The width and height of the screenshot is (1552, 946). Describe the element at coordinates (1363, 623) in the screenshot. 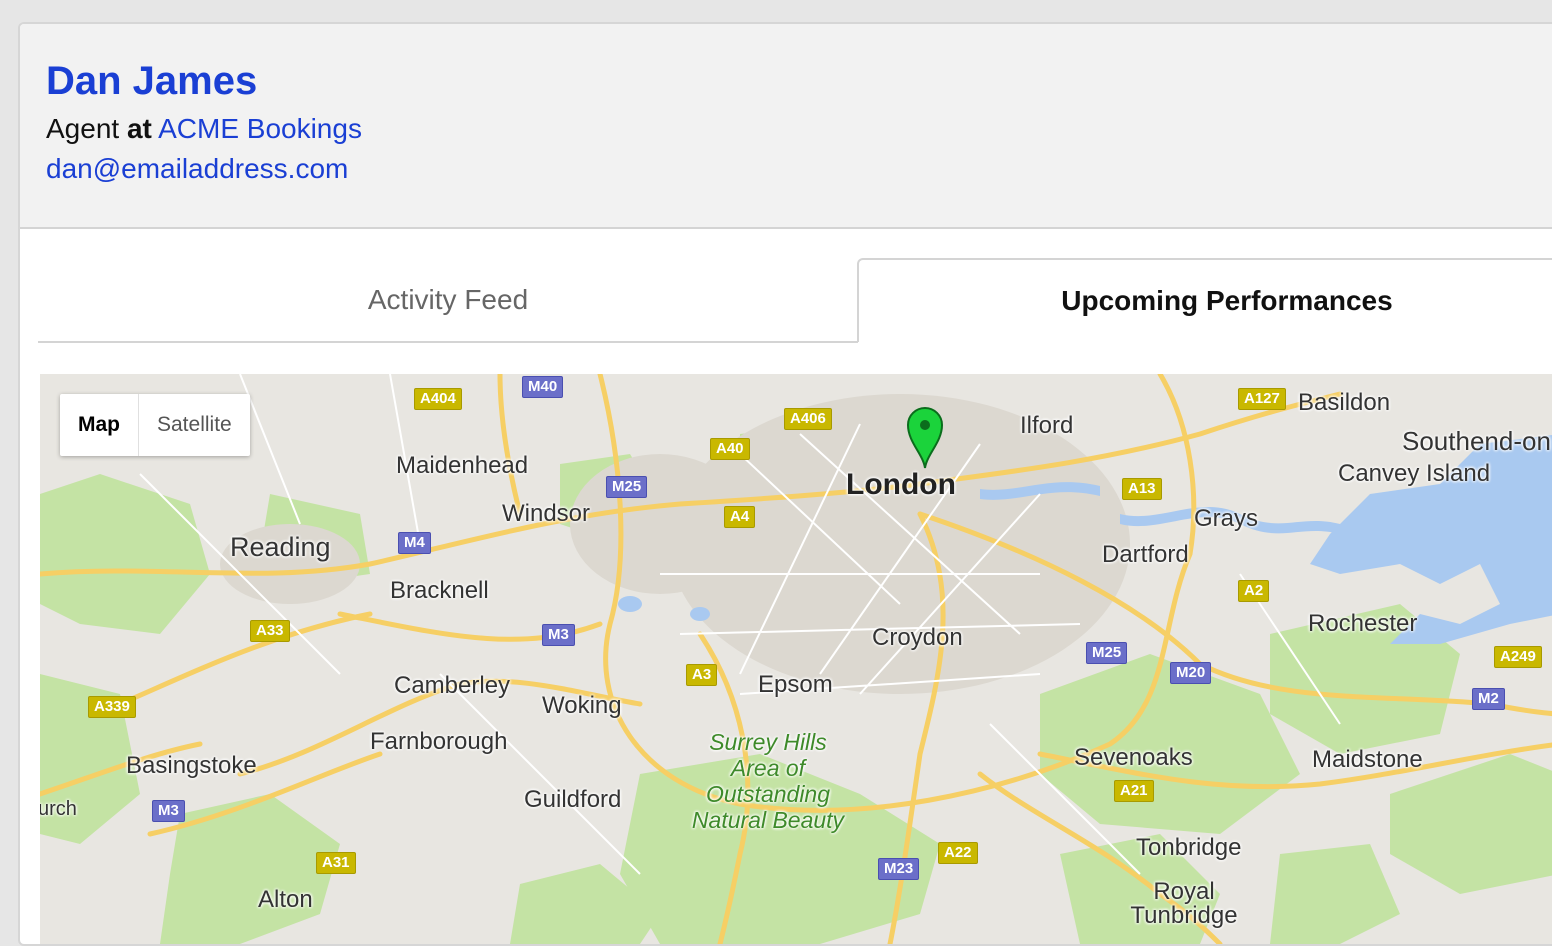

I see `map-label: Rochester` at that location.